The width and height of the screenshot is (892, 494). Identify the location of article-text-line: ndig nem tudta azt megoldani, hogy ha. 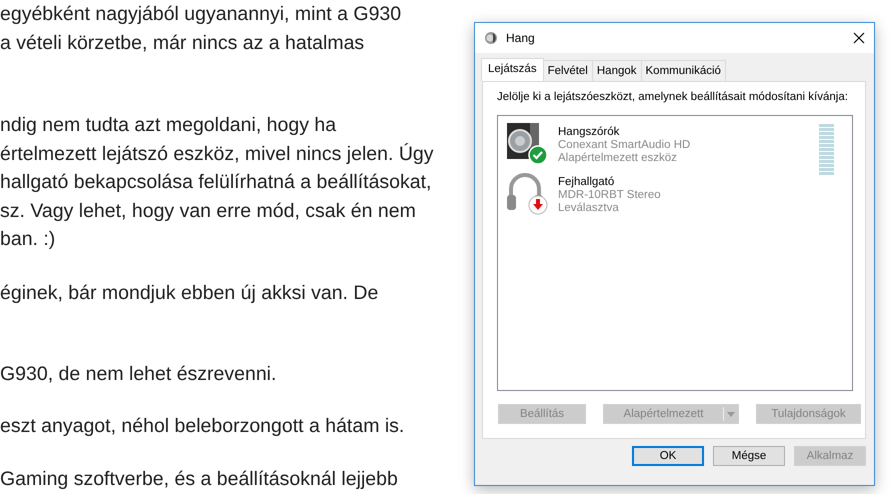
(168, 125).